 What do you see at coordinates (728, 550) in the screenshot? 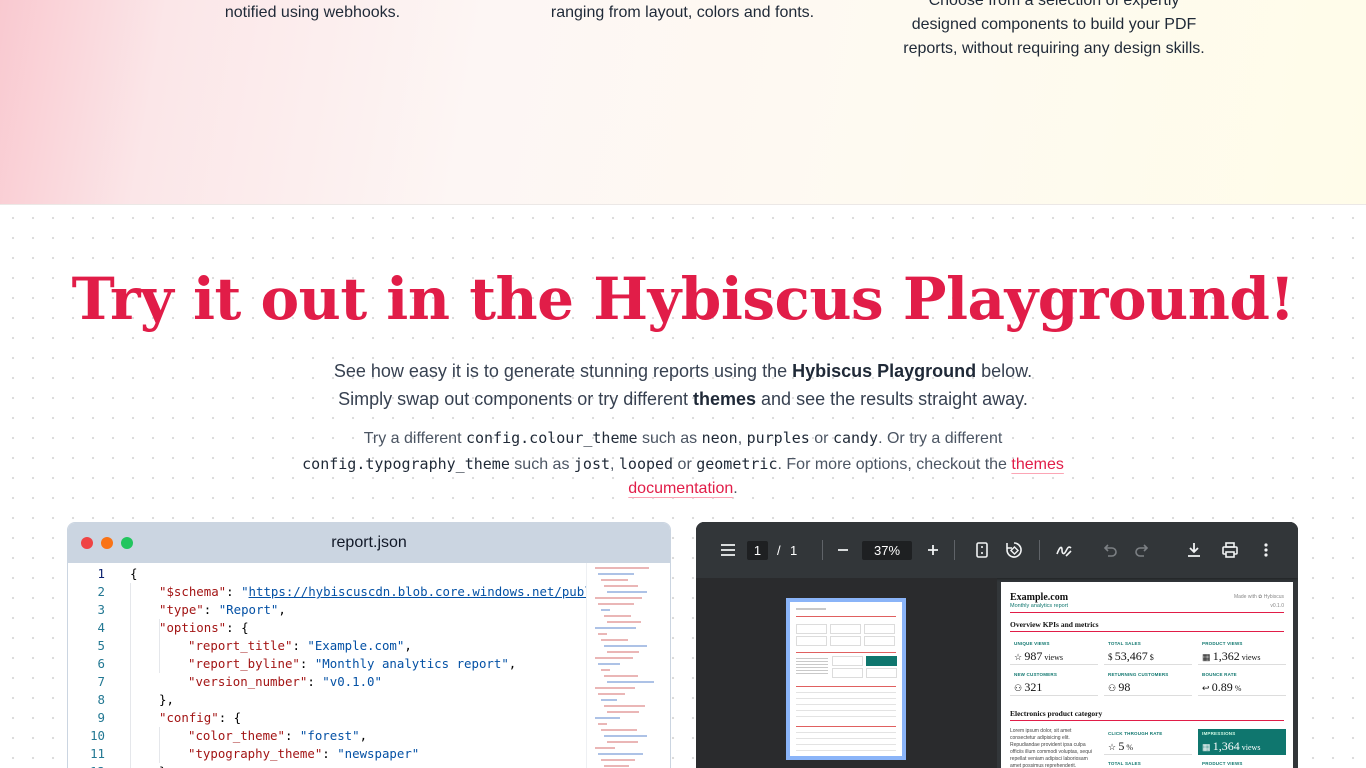
I see `menu-icon` at bounding box center [728, 550].